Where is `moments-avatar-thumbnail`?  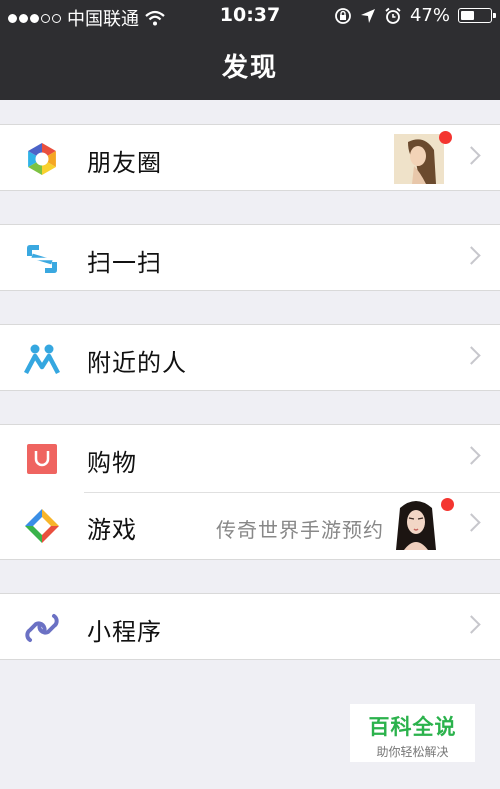
moments-avatar-thumbnail is located at coordinates (419, 159).